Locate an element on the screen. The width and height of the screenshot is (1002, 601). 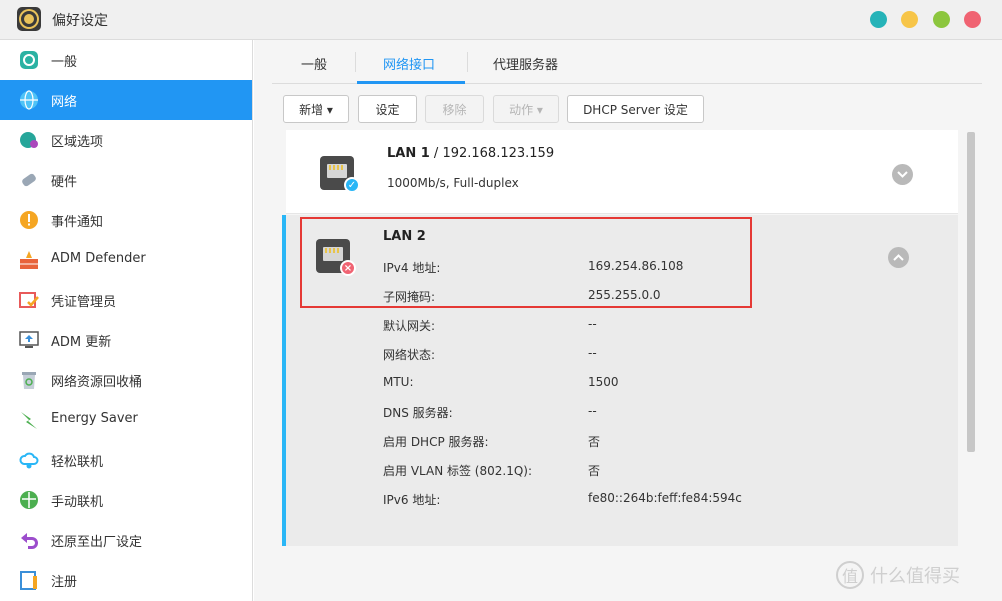
detail-label: IPv6 地址: is located at coordinates (412, 500).